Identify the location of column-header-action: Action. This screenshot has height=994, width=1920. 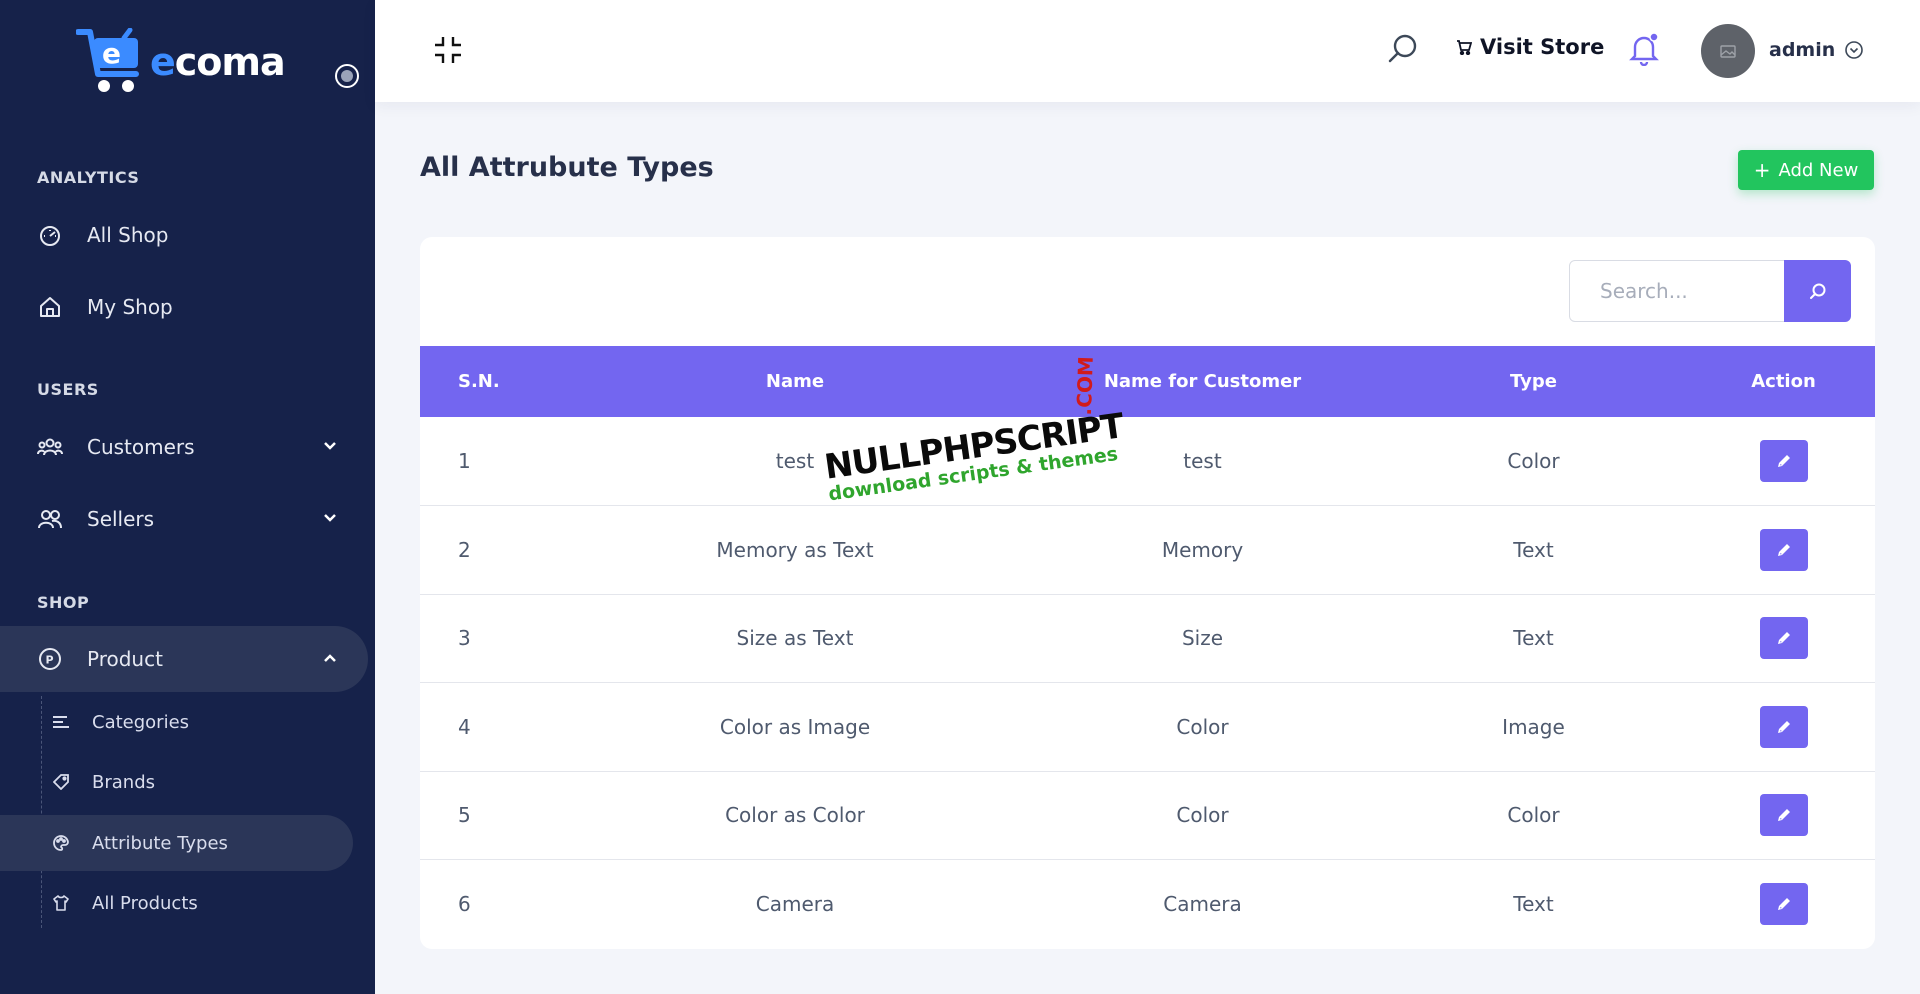
(1783, 381).